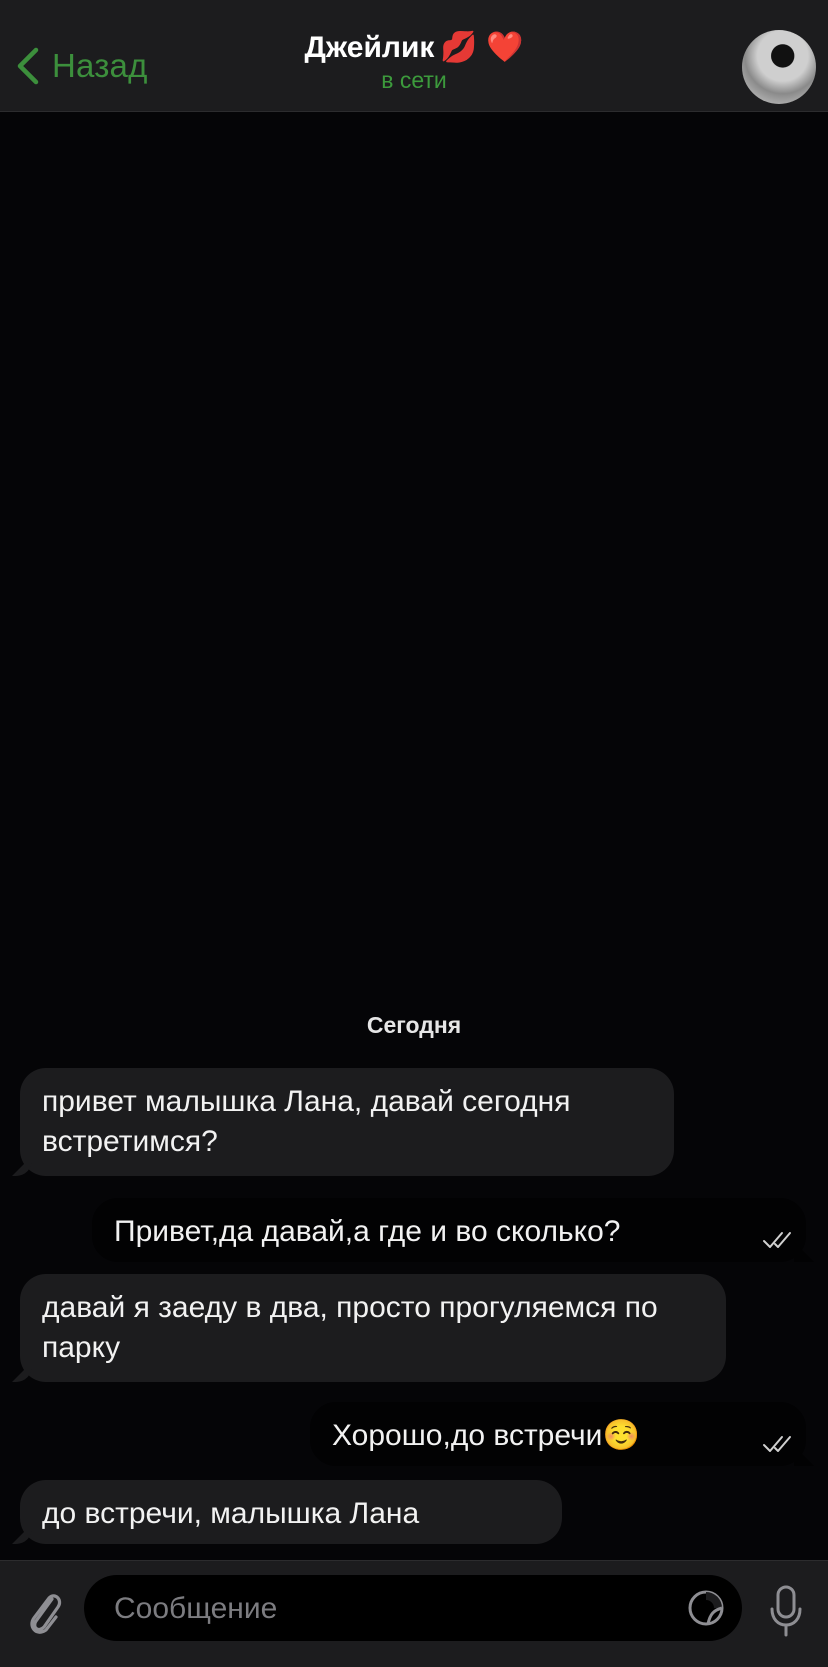 Image resolution: width=828 pixels, height=1667 pixels. I want to click on chat-title-block: Джейлик 💋 ❤️ в сети, so click(414, 62).